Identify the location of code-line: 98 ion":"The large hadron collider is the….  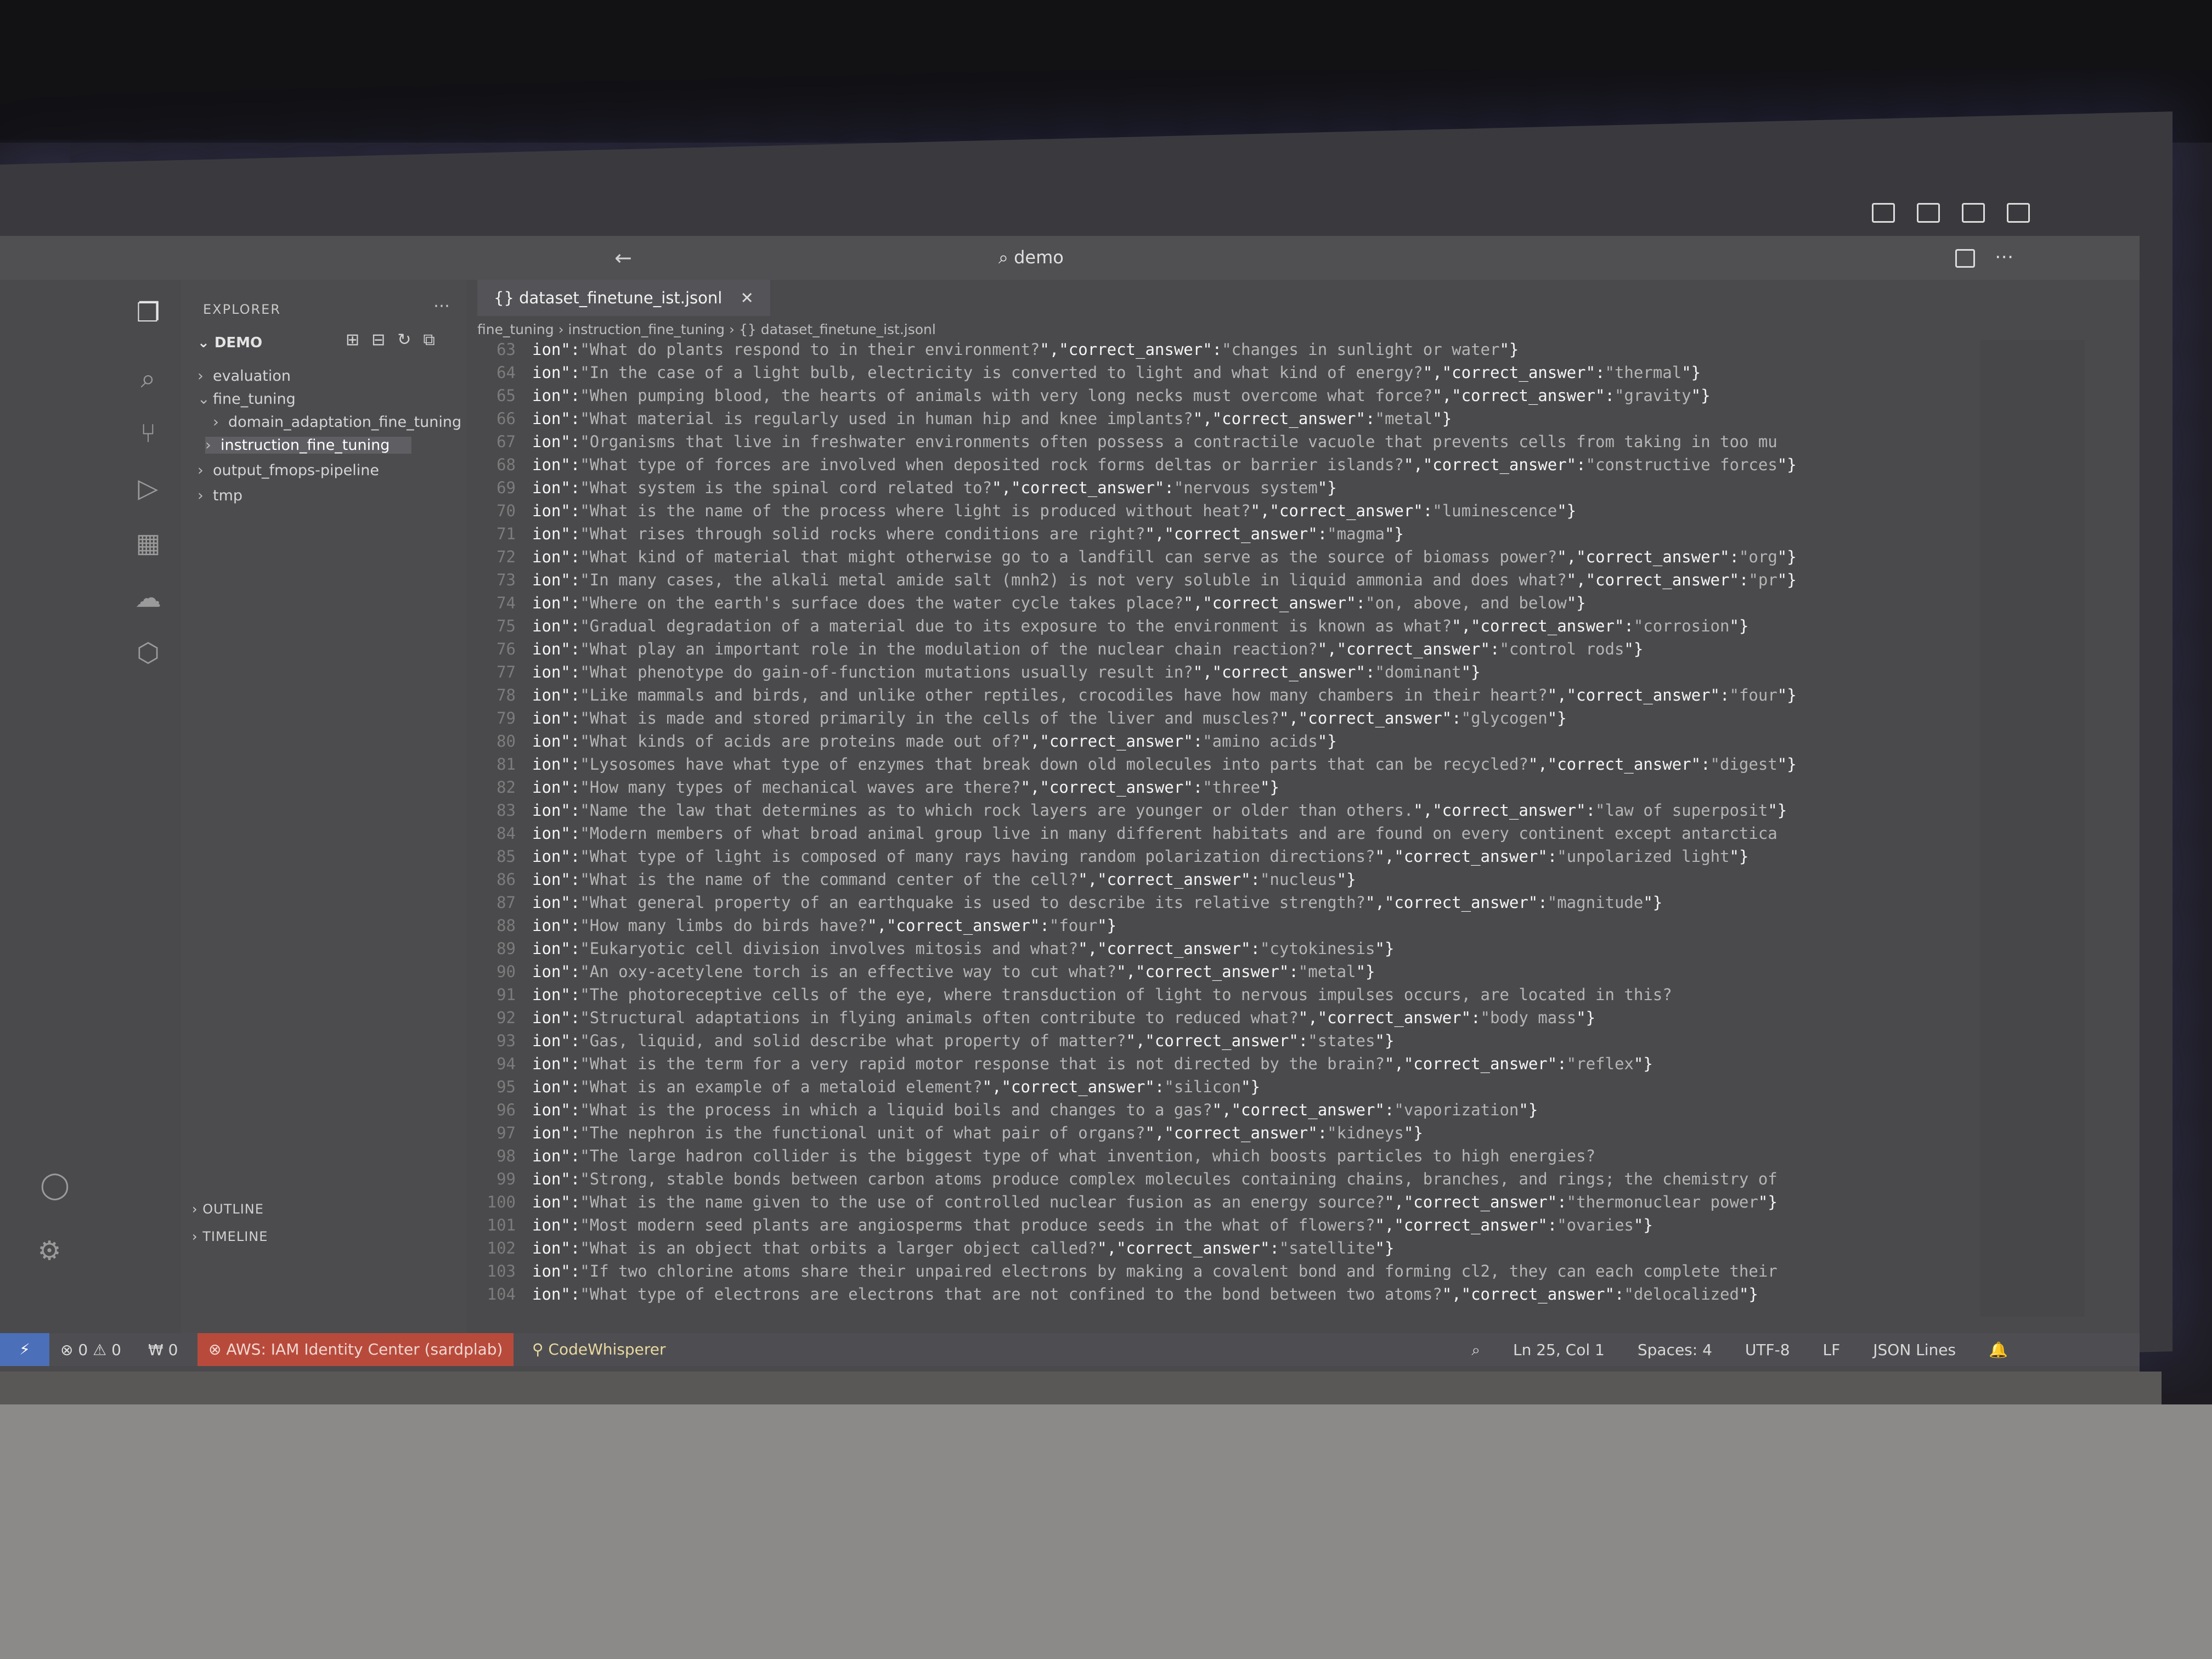
(1030, 1159).